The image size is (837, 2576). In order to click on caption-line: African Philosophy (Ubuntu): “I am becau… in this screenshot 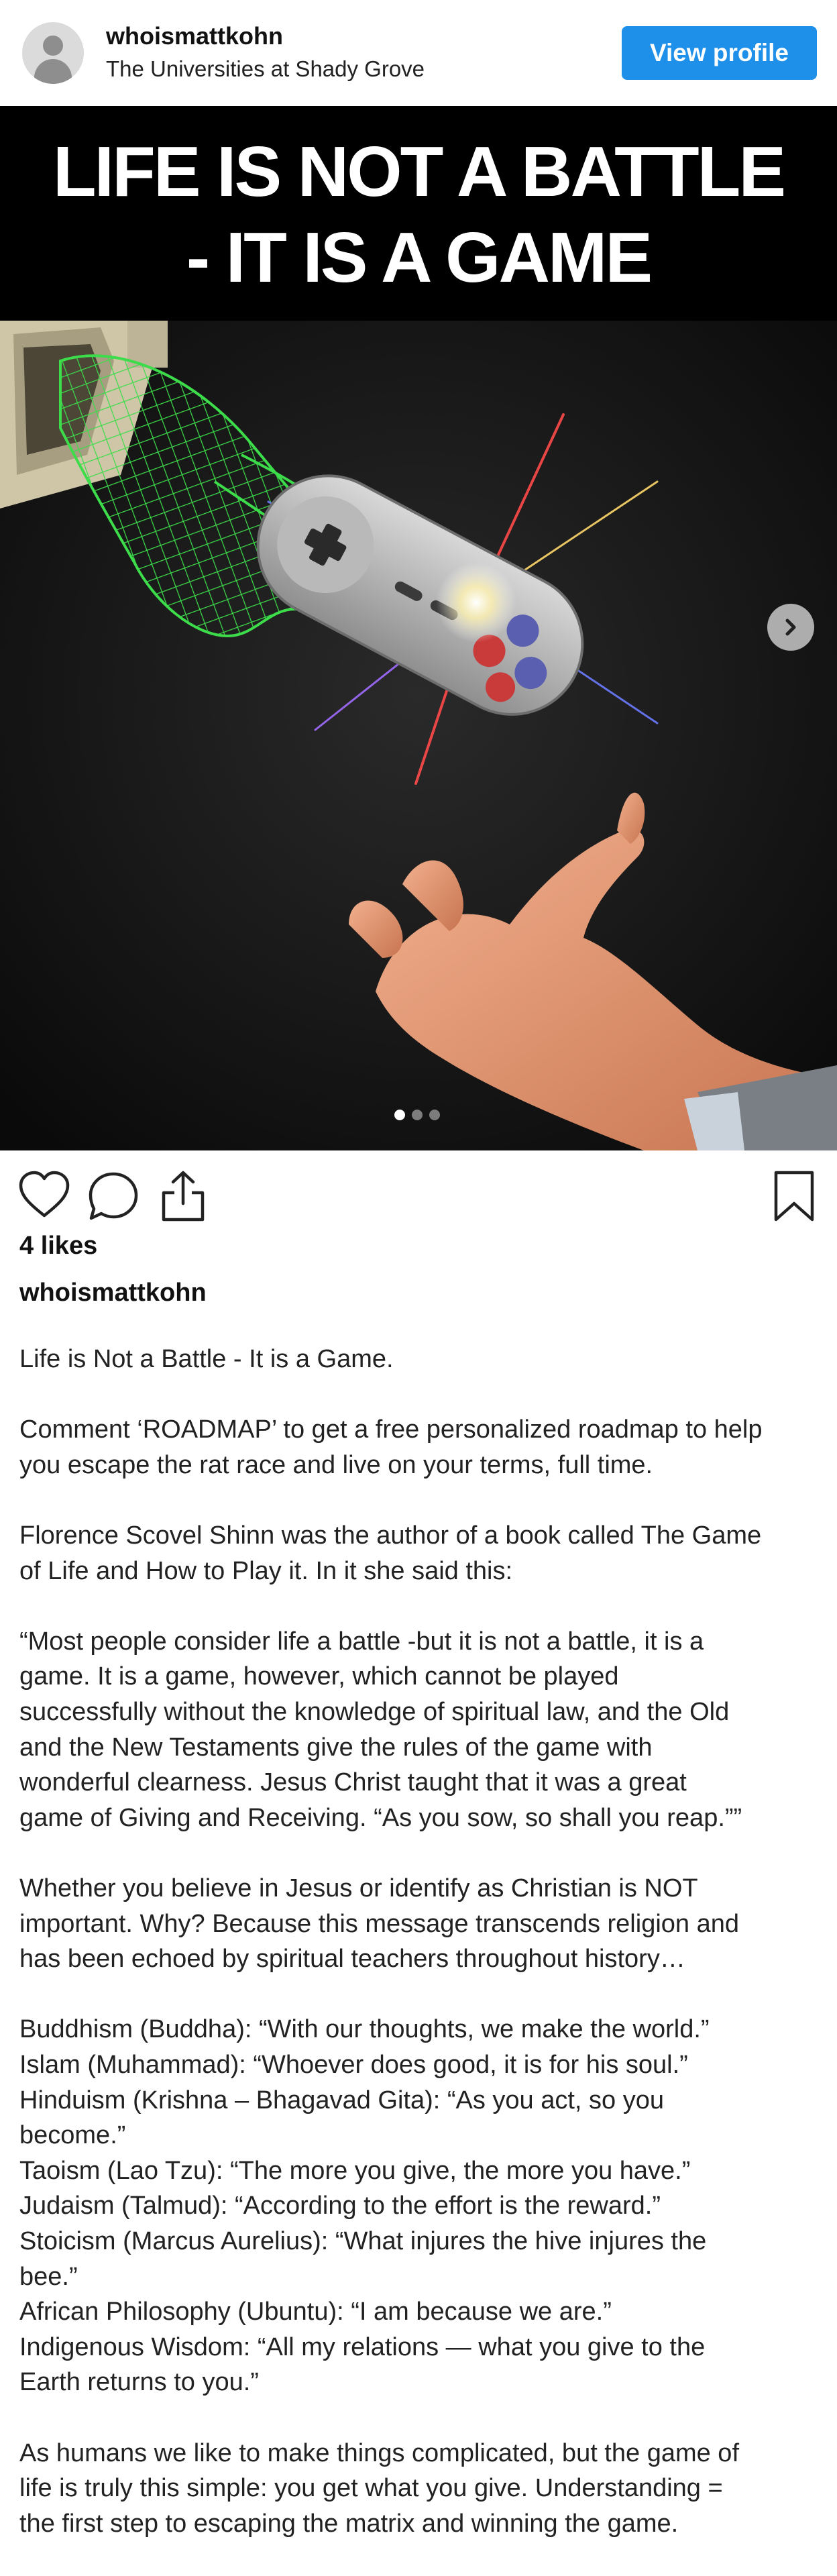, I will do `click(315, 2312)`.